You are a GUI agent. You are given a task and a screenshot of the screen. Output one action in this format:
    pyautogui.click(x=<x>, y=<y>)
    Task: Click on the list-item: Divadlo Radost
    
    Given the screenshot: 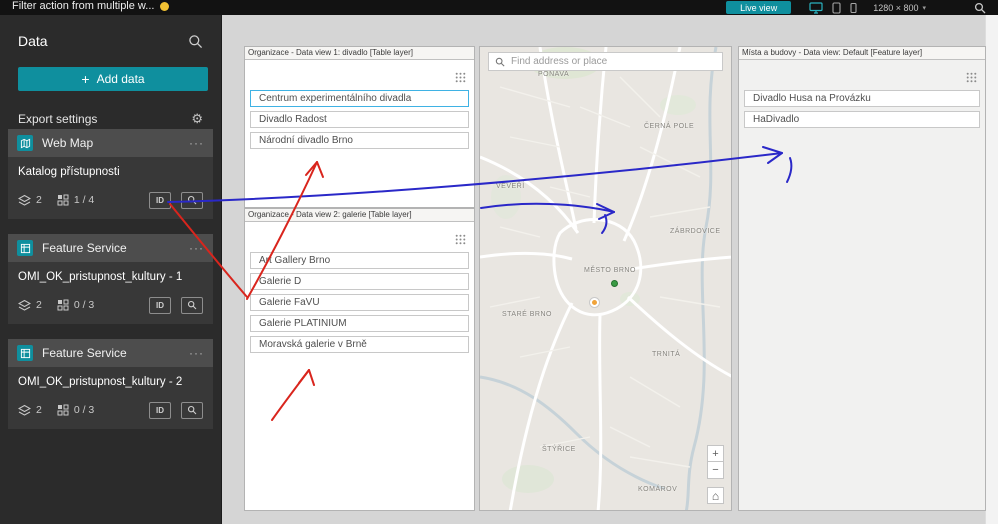 What is the action you would take?
    pyautogui.click(x=359, y=119)
    